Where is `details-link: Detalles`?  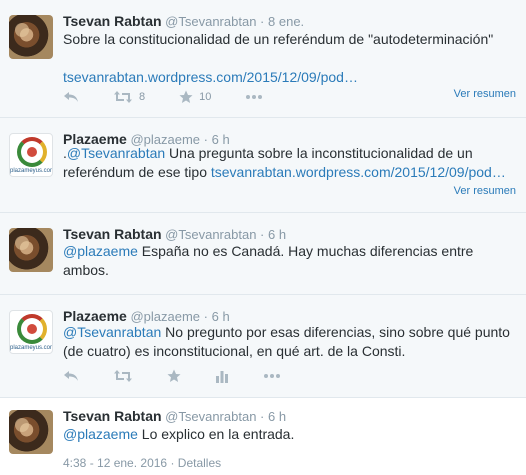
details-link: Detalles is located at coordinates (199, 463).